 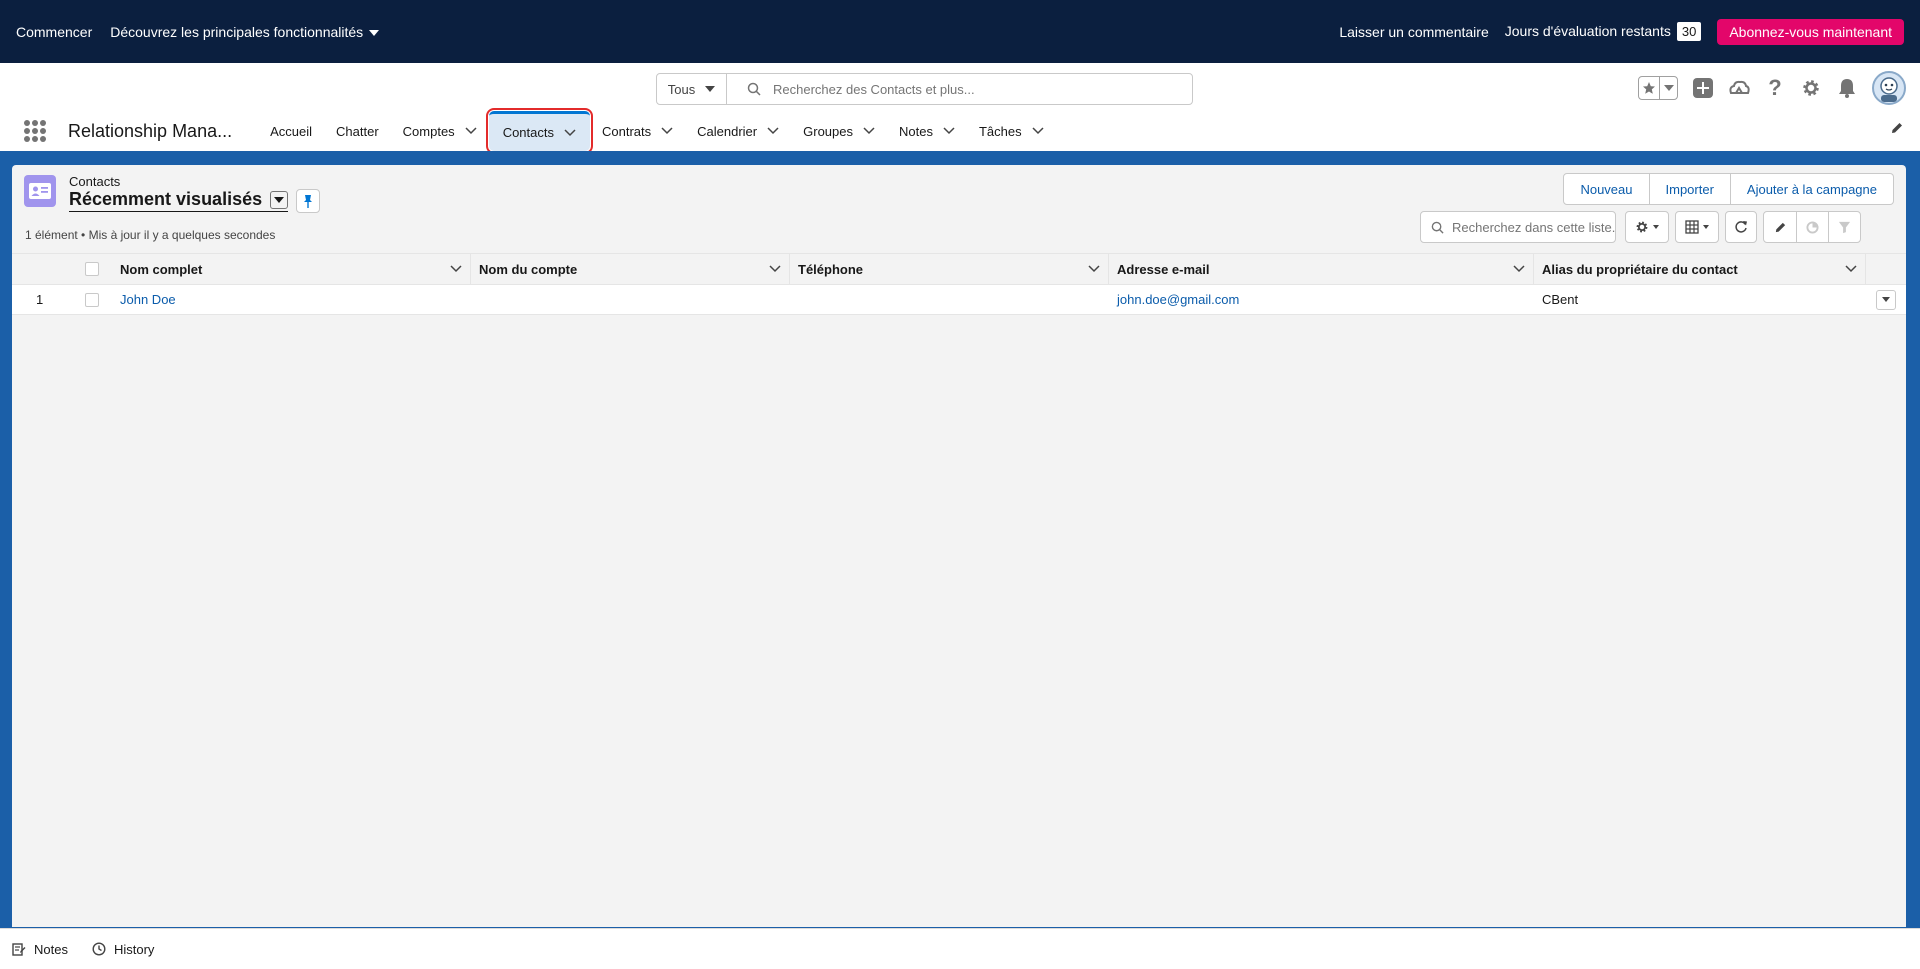 I want to click on row-checkbox, so click(x=92, y=299).